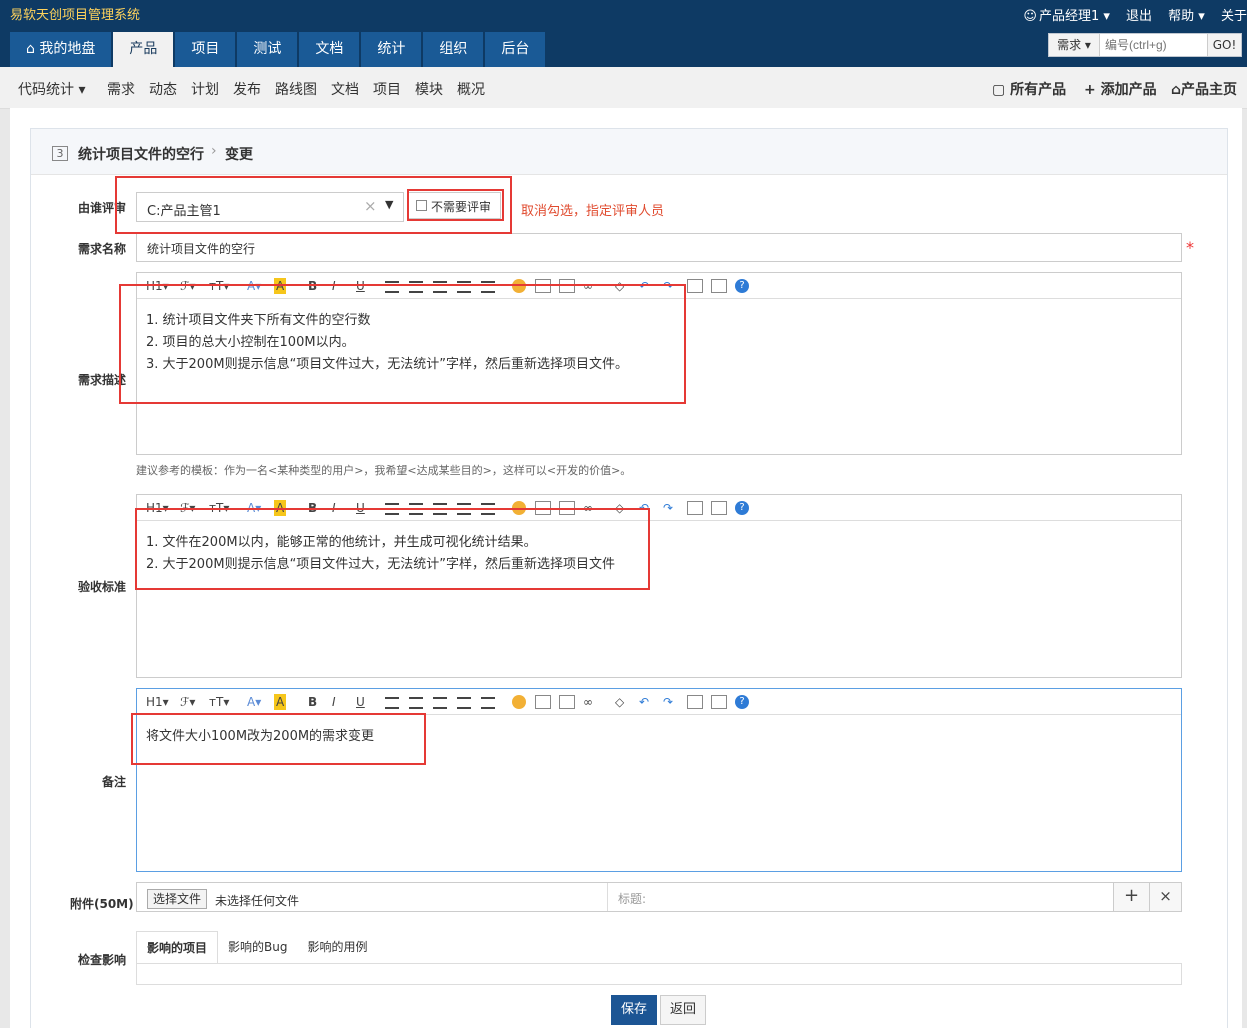 This screenshot has width=1247, height=1028. I want to click on main-nav: ⌂ 我的地盘 产品 项目 测试 文档 统计 组织 后台, so click(278, 49).